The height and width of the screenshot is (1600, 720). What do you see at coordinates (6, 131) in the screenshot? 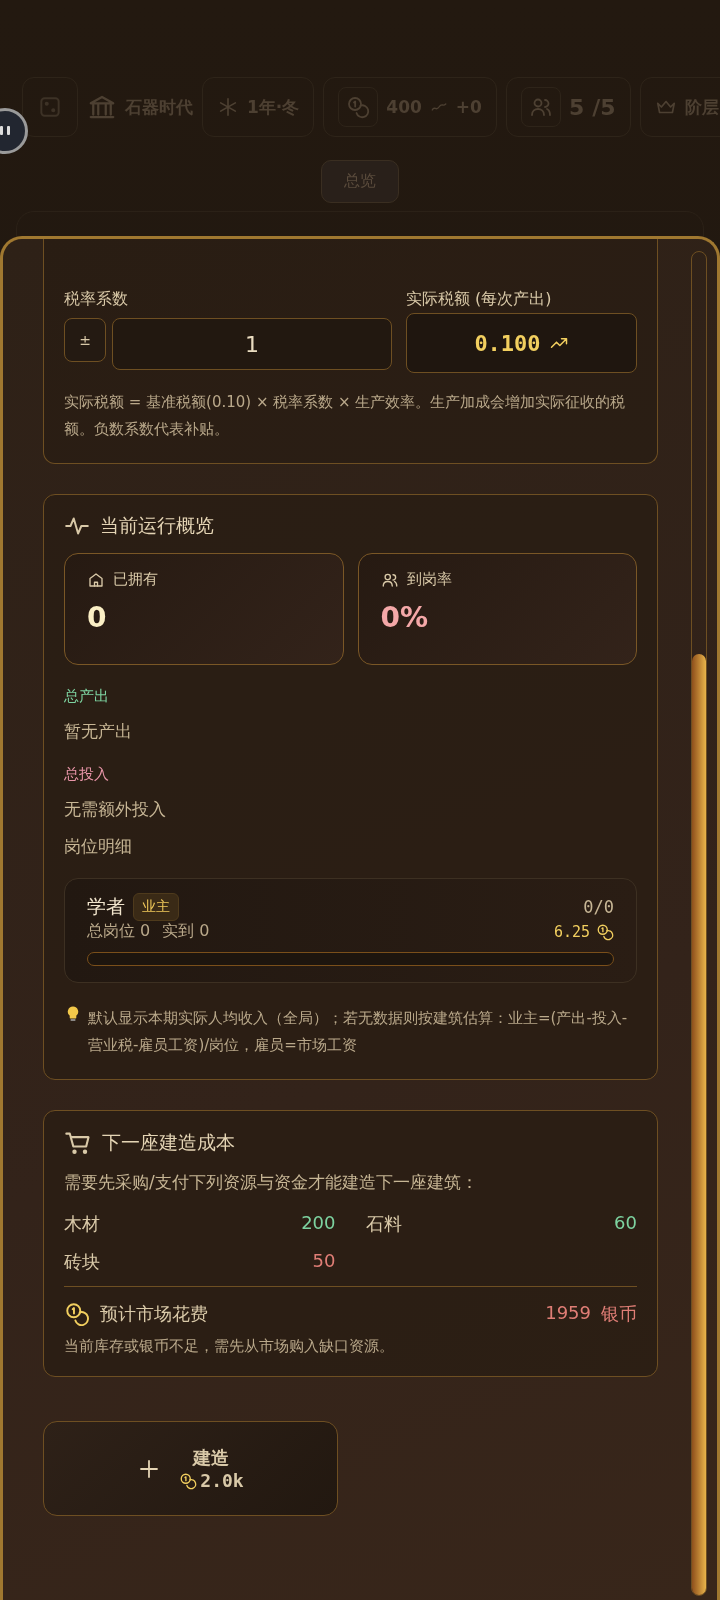
I see `pause-icon` at bounding box center [6, 131].